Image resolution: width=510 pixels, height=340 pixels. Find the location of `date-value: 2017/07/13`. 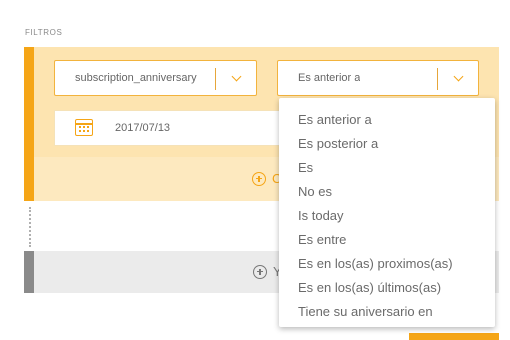

date-value: 2017/07/13 is located at coordinates (143, 128).